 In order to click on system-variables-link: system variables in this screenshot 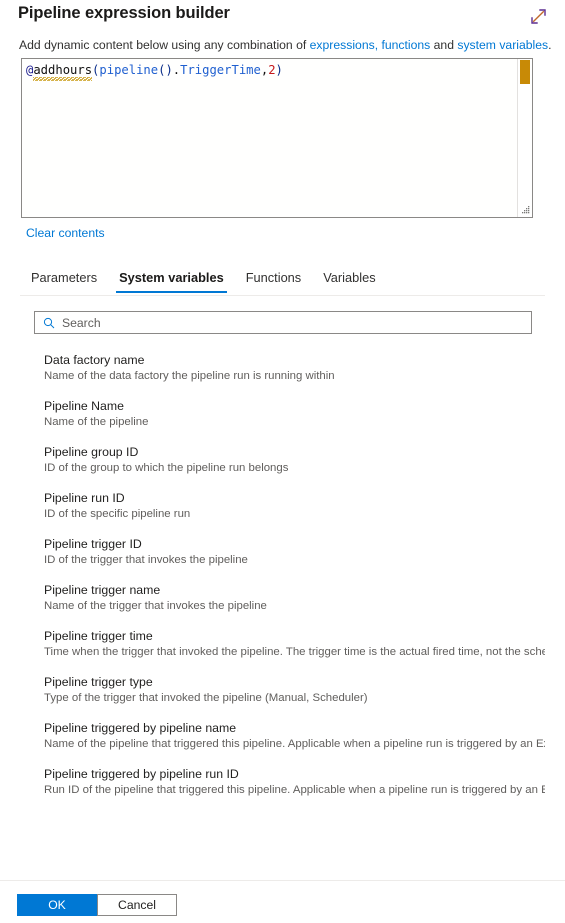, I will do `click(502, 45)`.